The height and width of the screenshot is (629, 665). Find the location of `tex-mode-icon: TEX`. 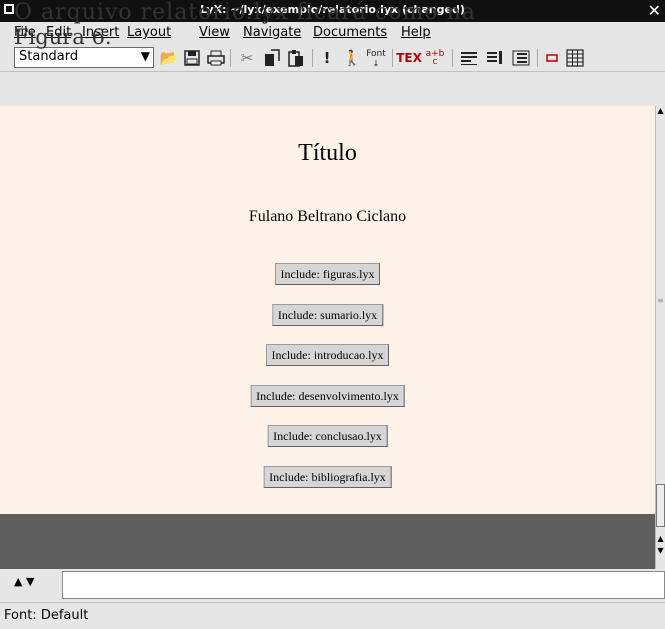

tex-mode-icon: TEX is located at coordinates (409, 58).